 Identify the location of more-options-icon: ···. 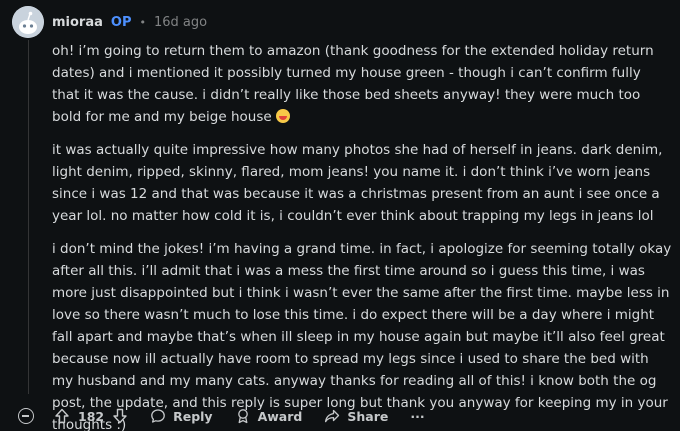
(417, 416).